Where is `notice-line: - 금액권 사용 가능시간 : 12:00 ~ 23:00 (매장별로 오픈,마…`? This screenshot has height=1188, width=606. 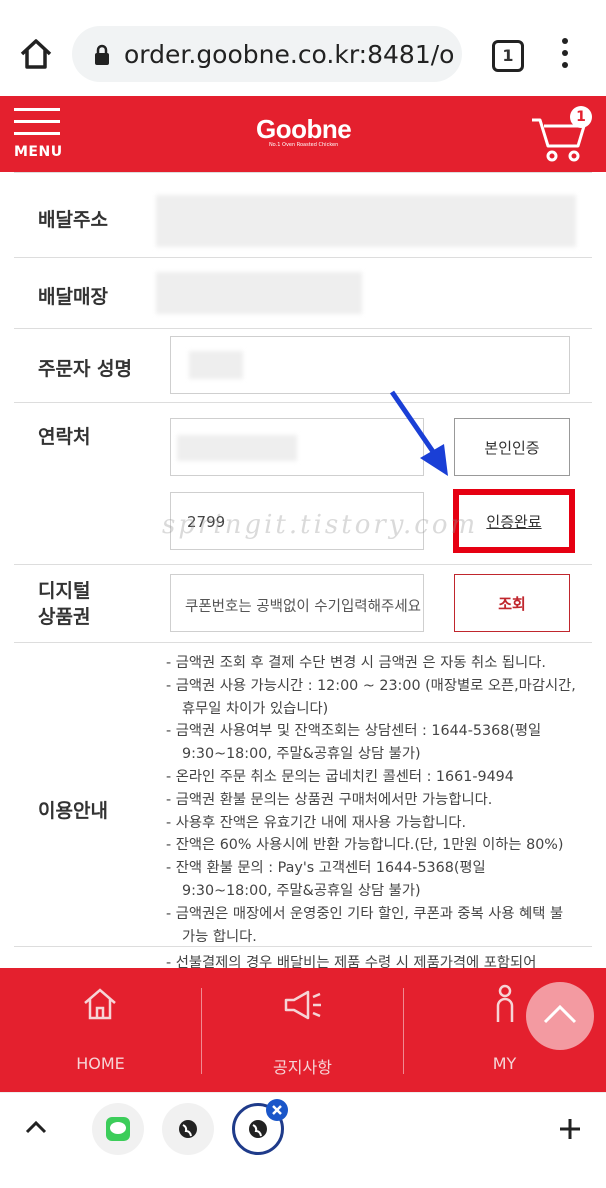
notice-line: - 금액권 사용 가능시간 : 12:00 ~ 23:00 (매장별로 오픈,마… is located at coordinates (371, 697).